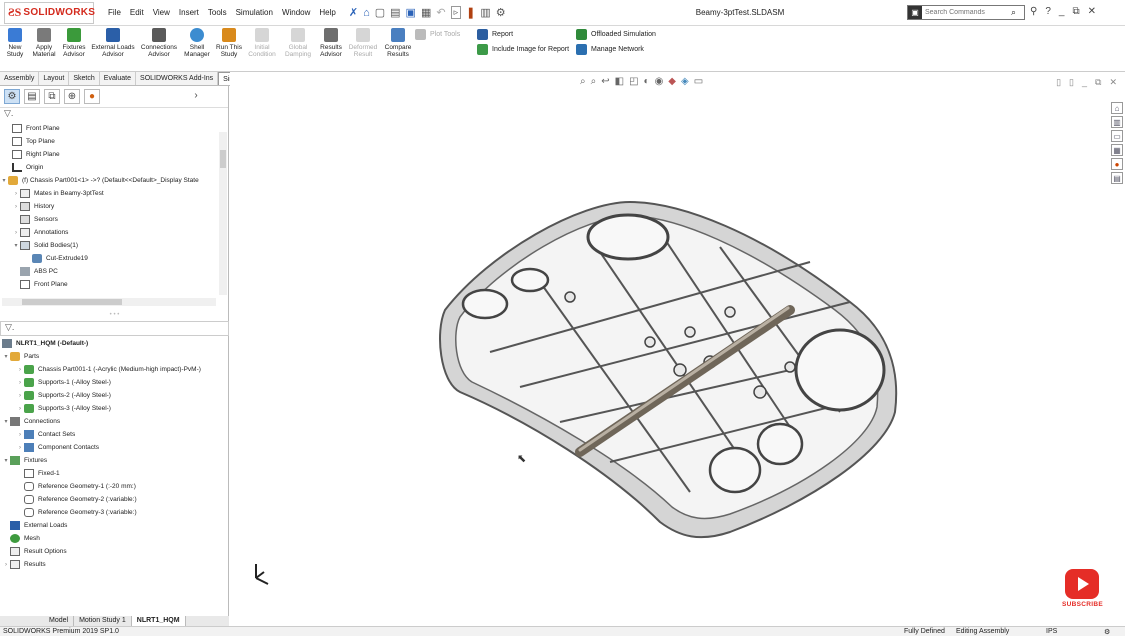  Describe the element at coordinates (1082, 588) in the screenshot. I see `youtube-subscribe-button: SUBSCRIBE` at that location.